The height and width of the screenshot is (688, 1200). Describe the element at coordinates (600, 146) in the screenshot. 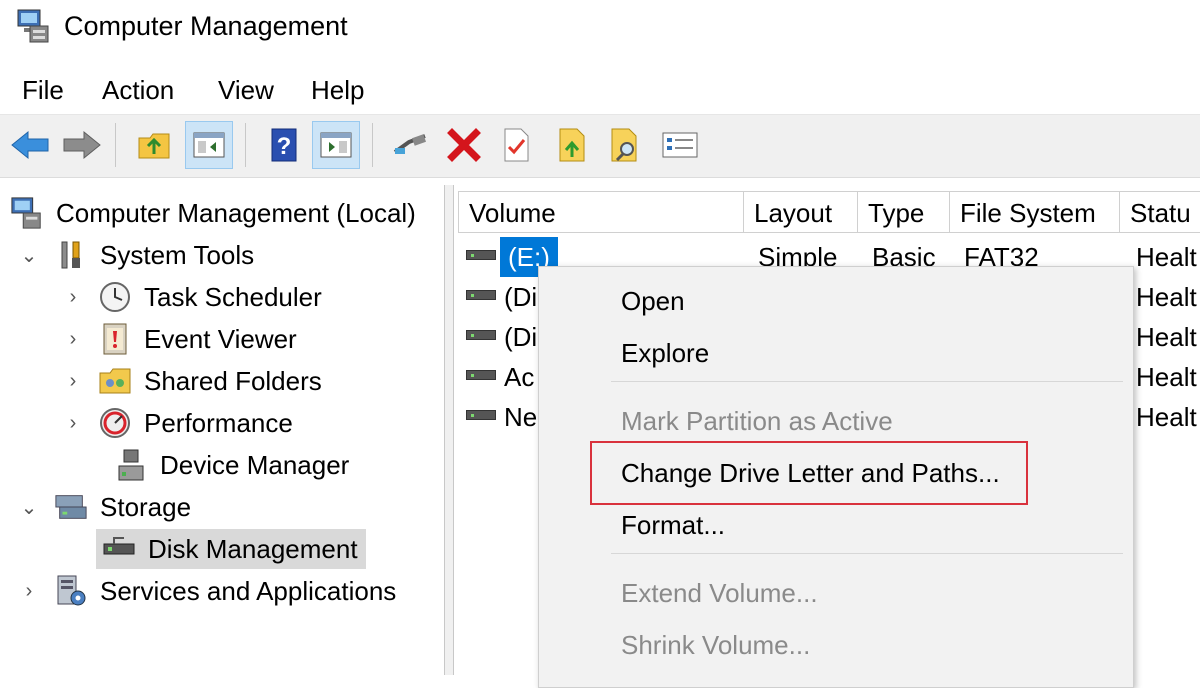

I see `toolbar: ?` at that location.